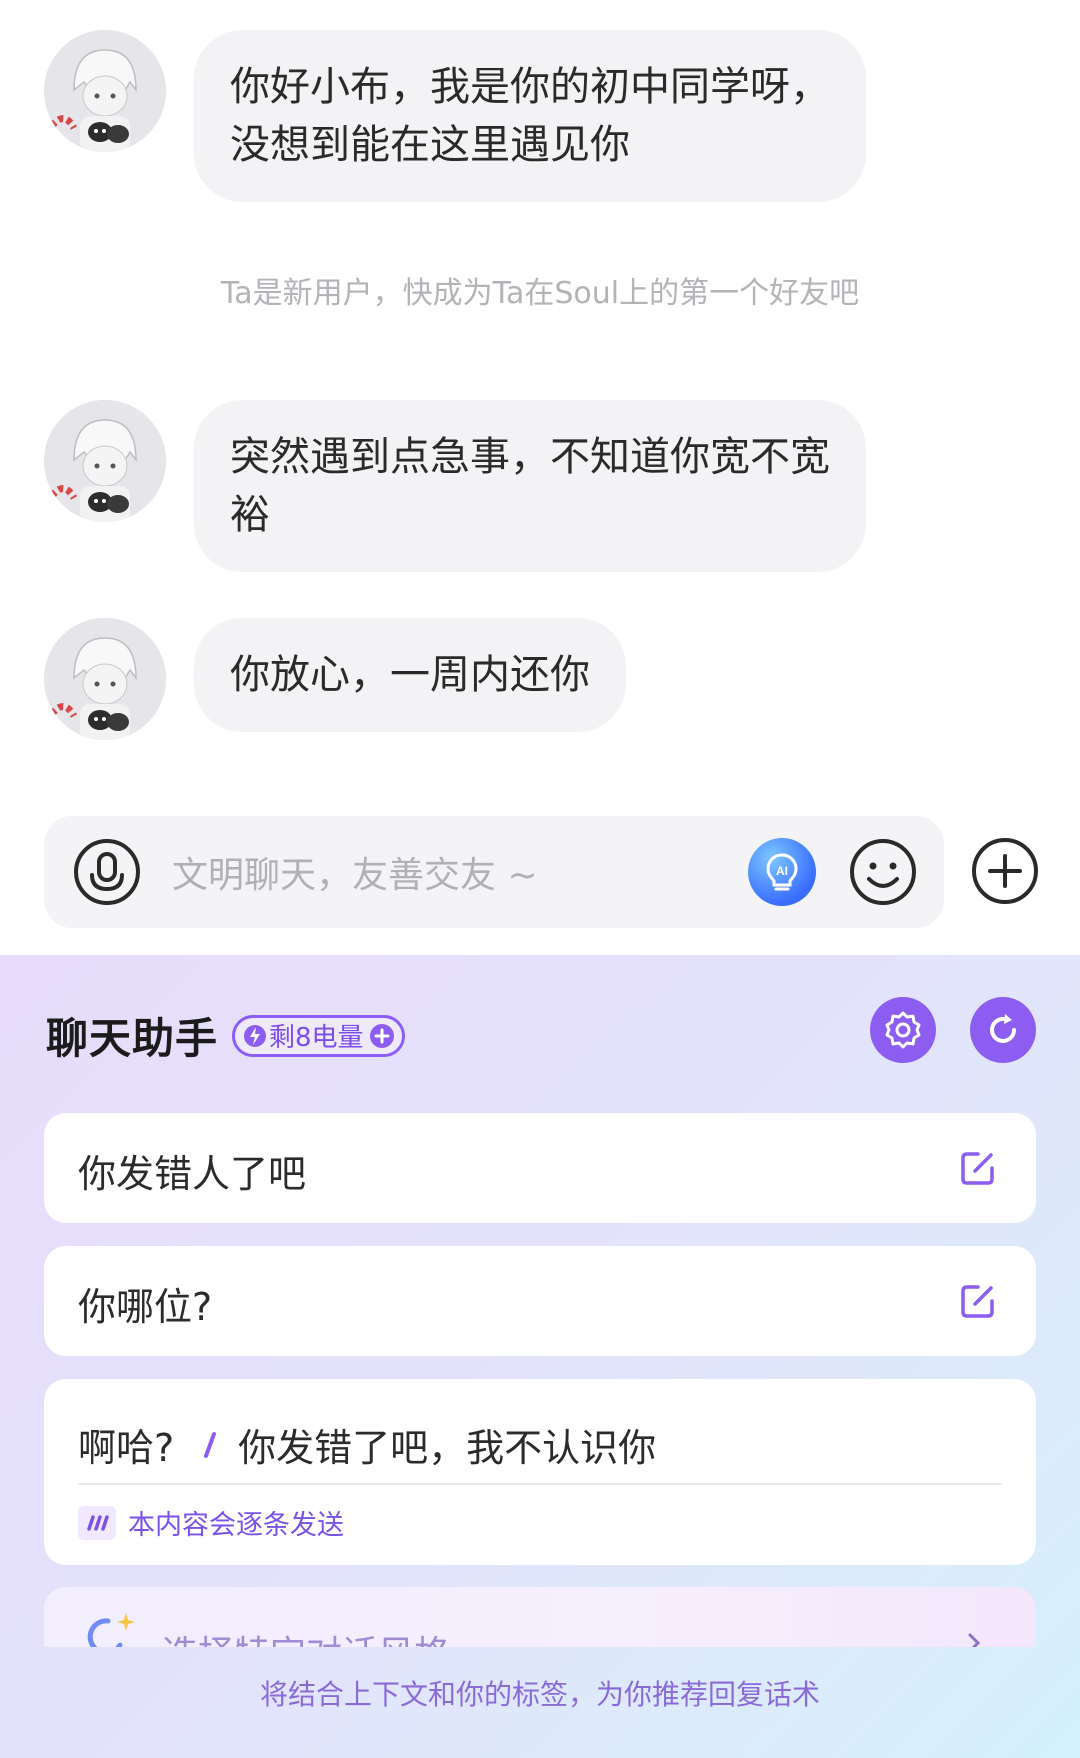 Image resolution: width=1080 pixels, height=1758 pixels. I want to click on suggestion-text-group: 啊哈? 你发错了吧，我不认识你, so click(367, 1444).